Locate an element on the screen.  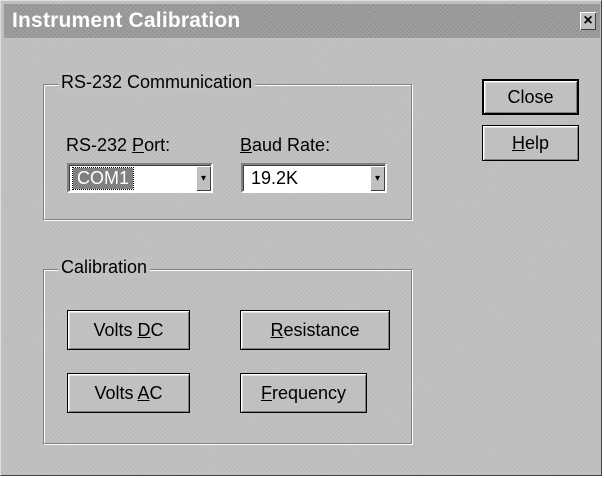
rs232-port-label: RS-232 Port: is located at coordinates (118, 145).